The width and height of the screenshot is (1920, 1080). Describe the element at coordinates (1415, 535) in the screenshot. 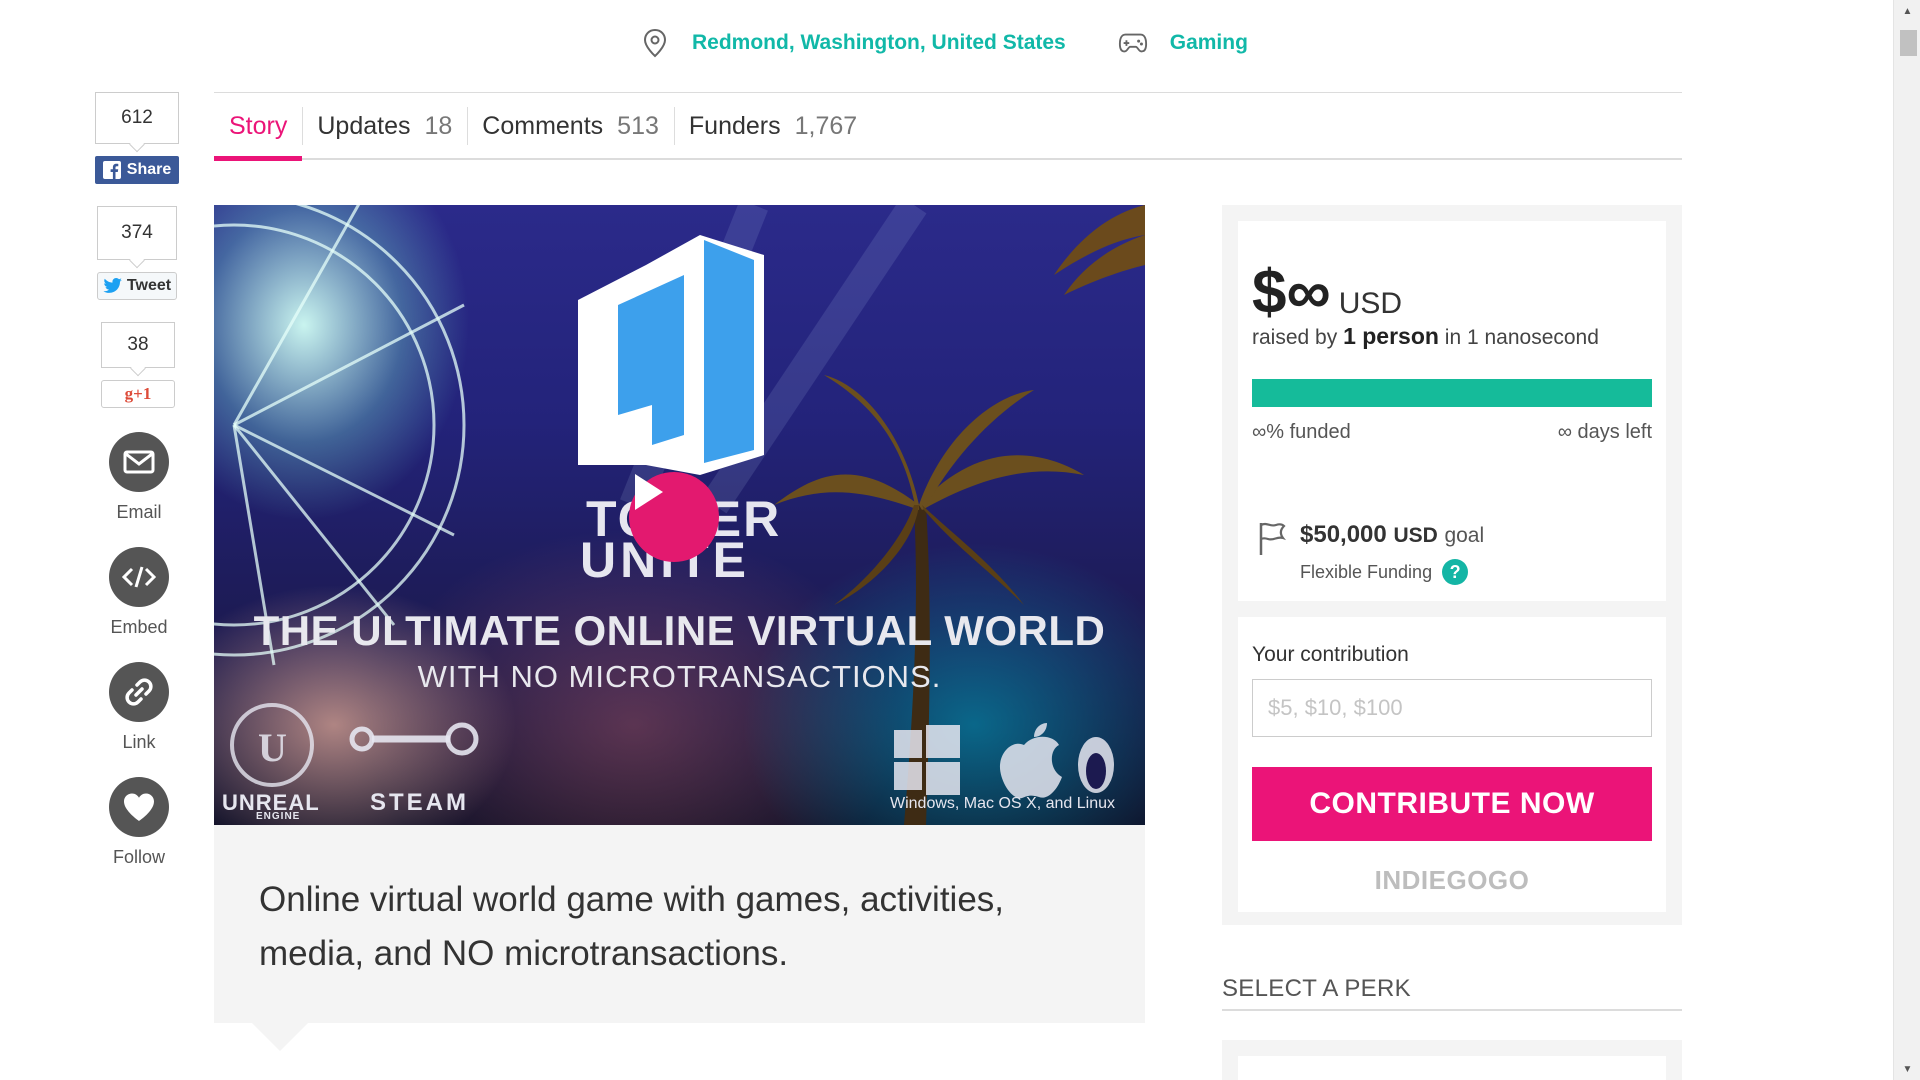

I see `goal-currency: USD` at that location.